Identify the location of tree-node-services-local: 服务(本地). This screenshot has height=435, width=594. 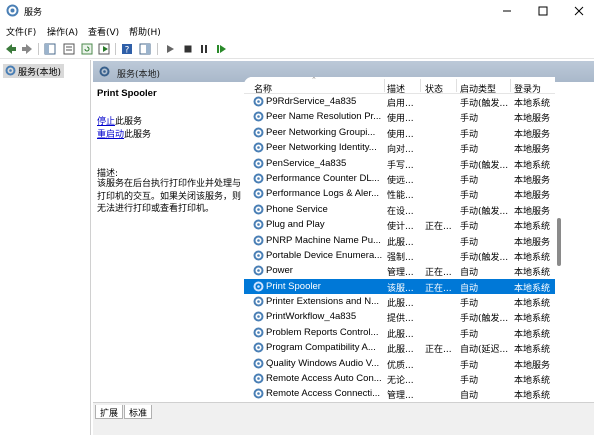
(34, 71).